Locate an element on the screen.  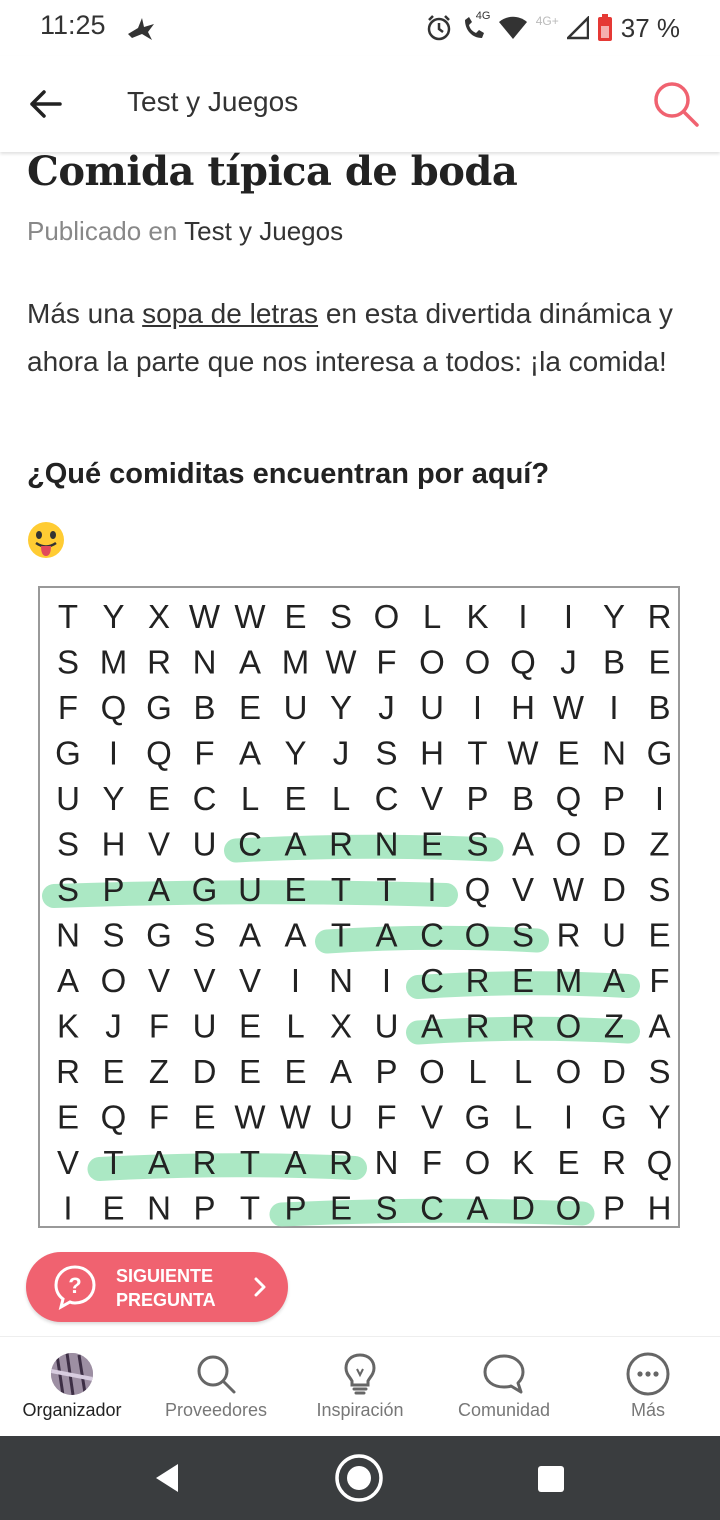
nav-item-inspiracion: Inspiración is located at coordinates (360, 1387).